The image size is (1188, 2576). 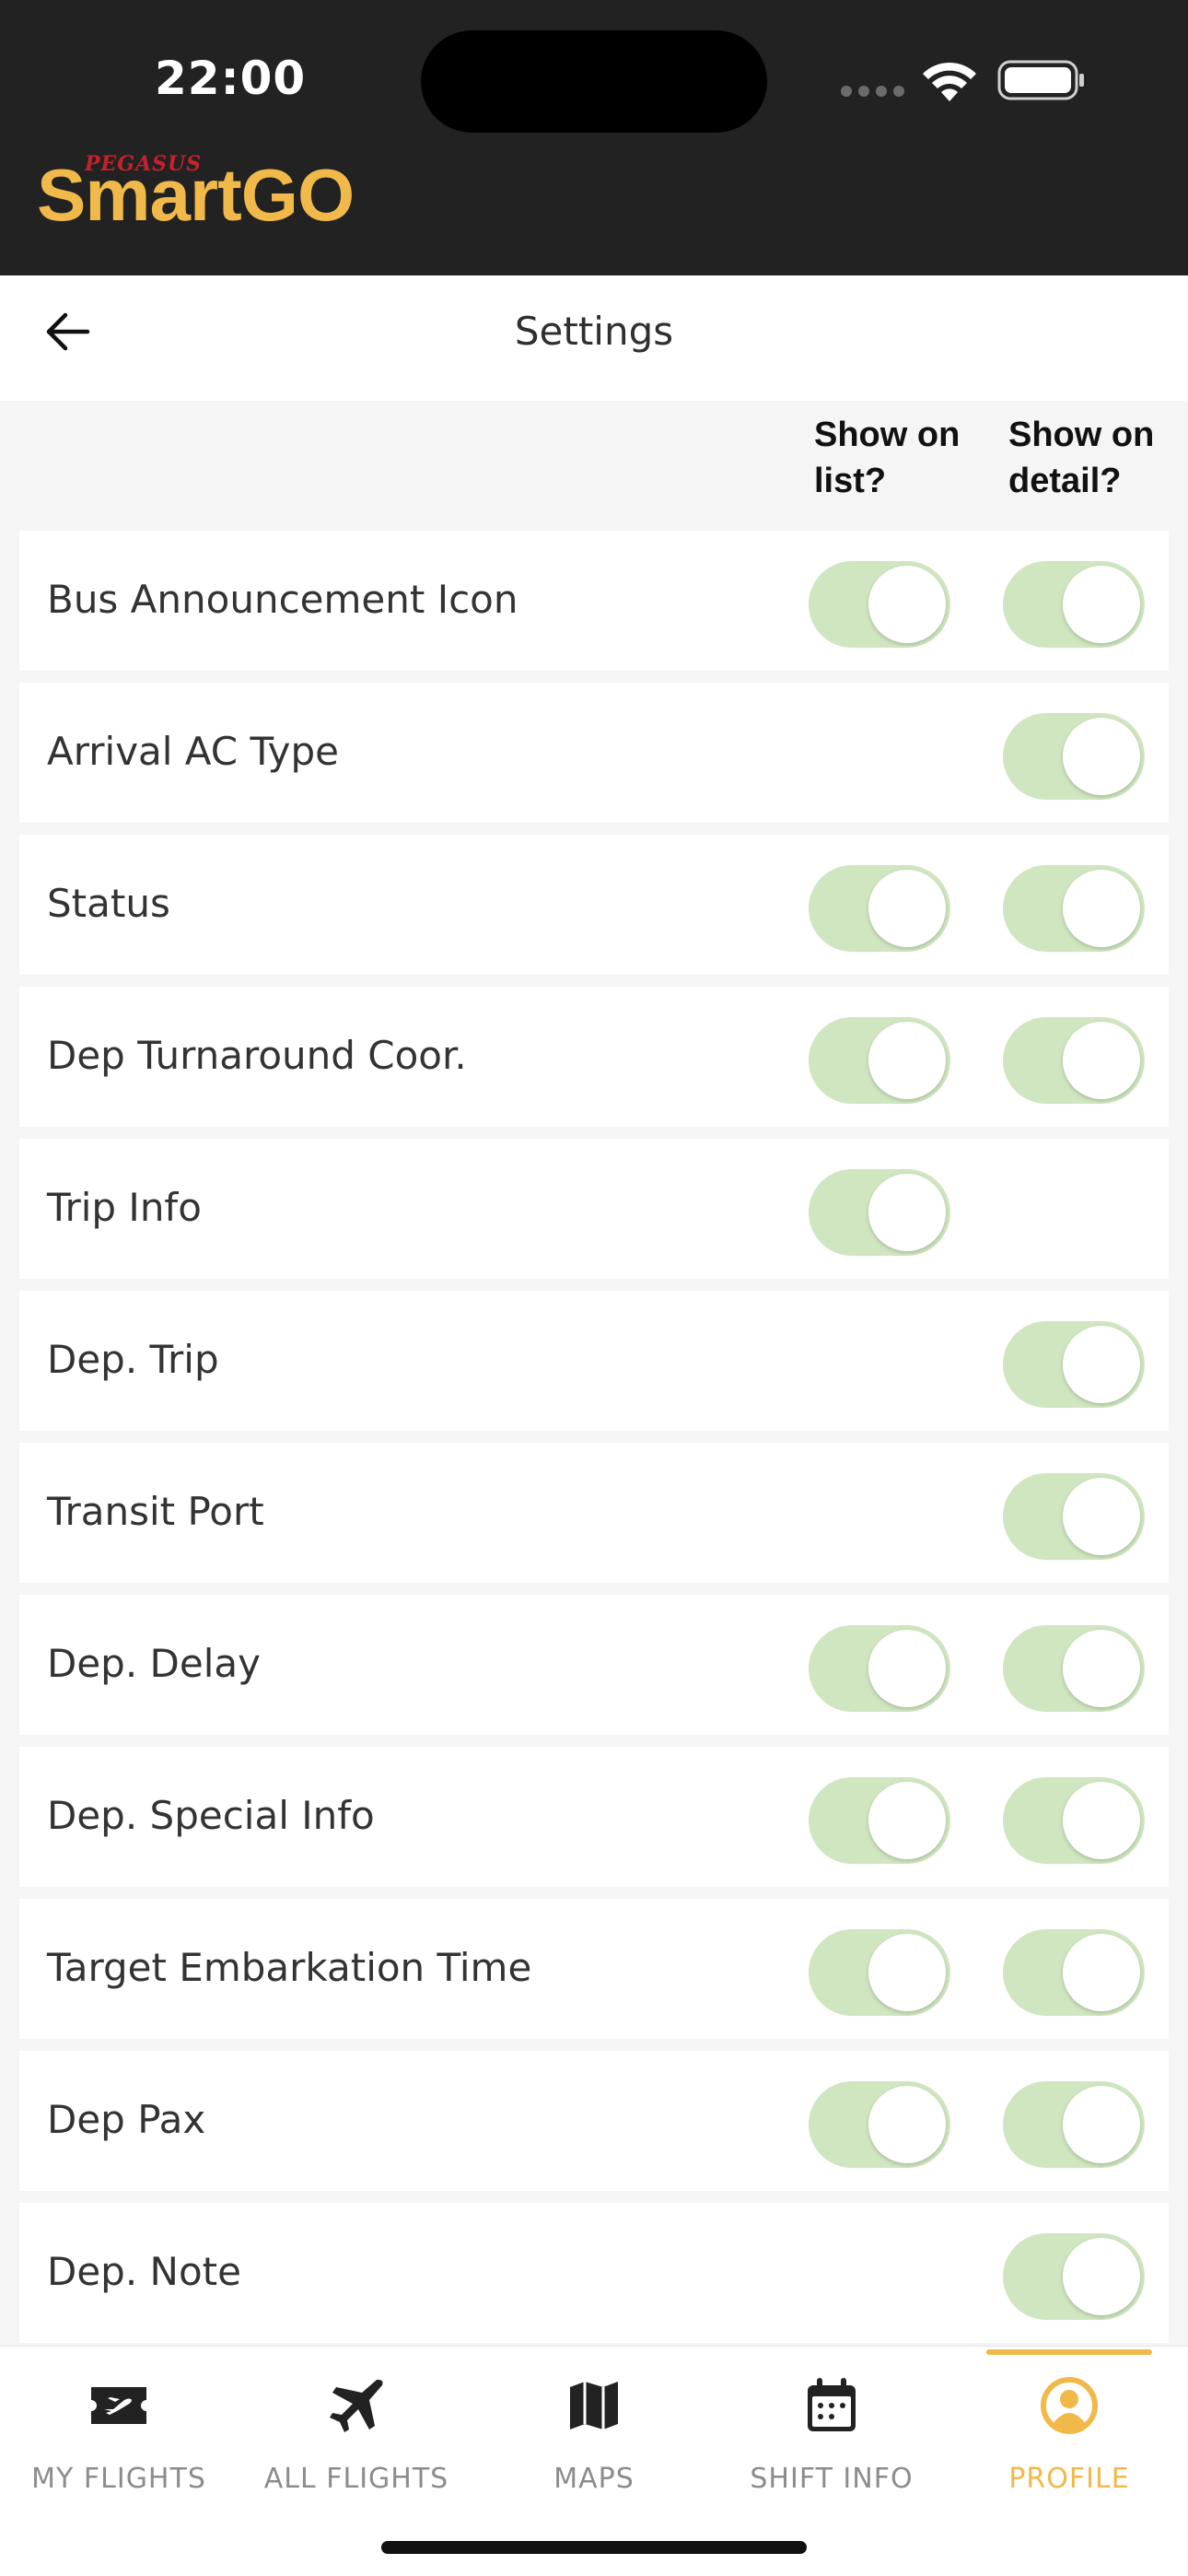 What do you see at coordinates (193, 751) in the screenshot?
I see `setting-label: Arrival AC Type` at bounding box center [193, 751].